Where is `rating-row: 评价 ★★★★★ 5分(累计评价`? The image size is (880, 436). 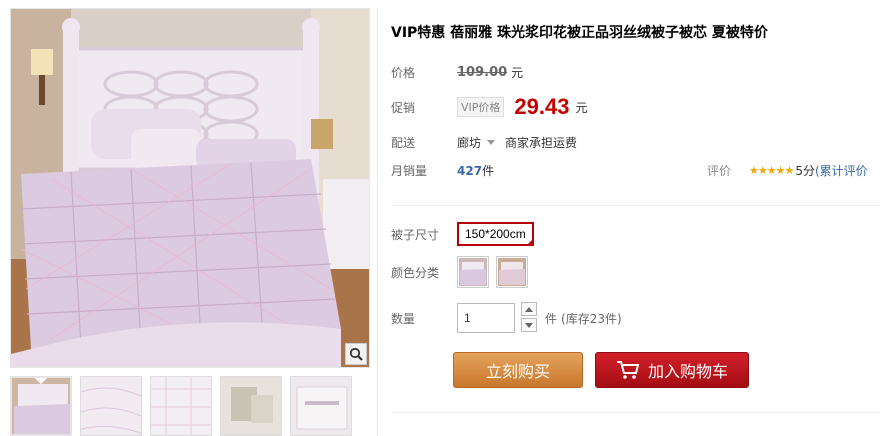
rating-row: 评价 ★★★★★ 5分(累计评价 is located at coordinates (787, 170).